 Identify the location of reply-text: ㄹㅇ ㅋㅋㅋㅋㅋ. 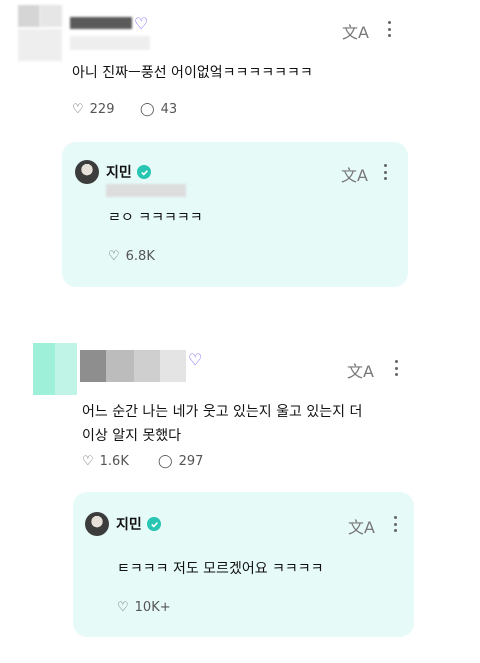
(155, 218).